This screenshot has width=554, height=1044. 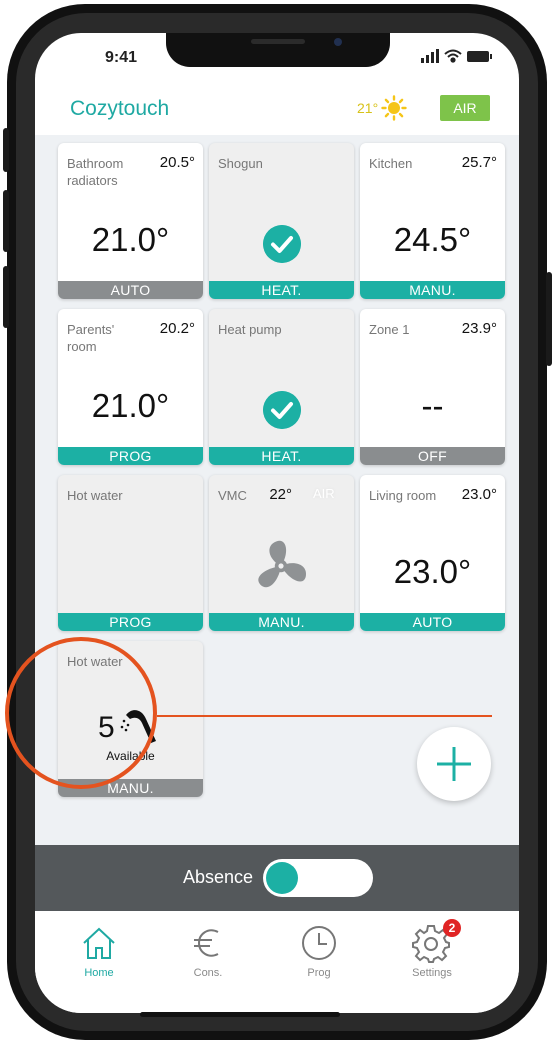 I want to click on home-indicator, so click(x=240, y=1014).